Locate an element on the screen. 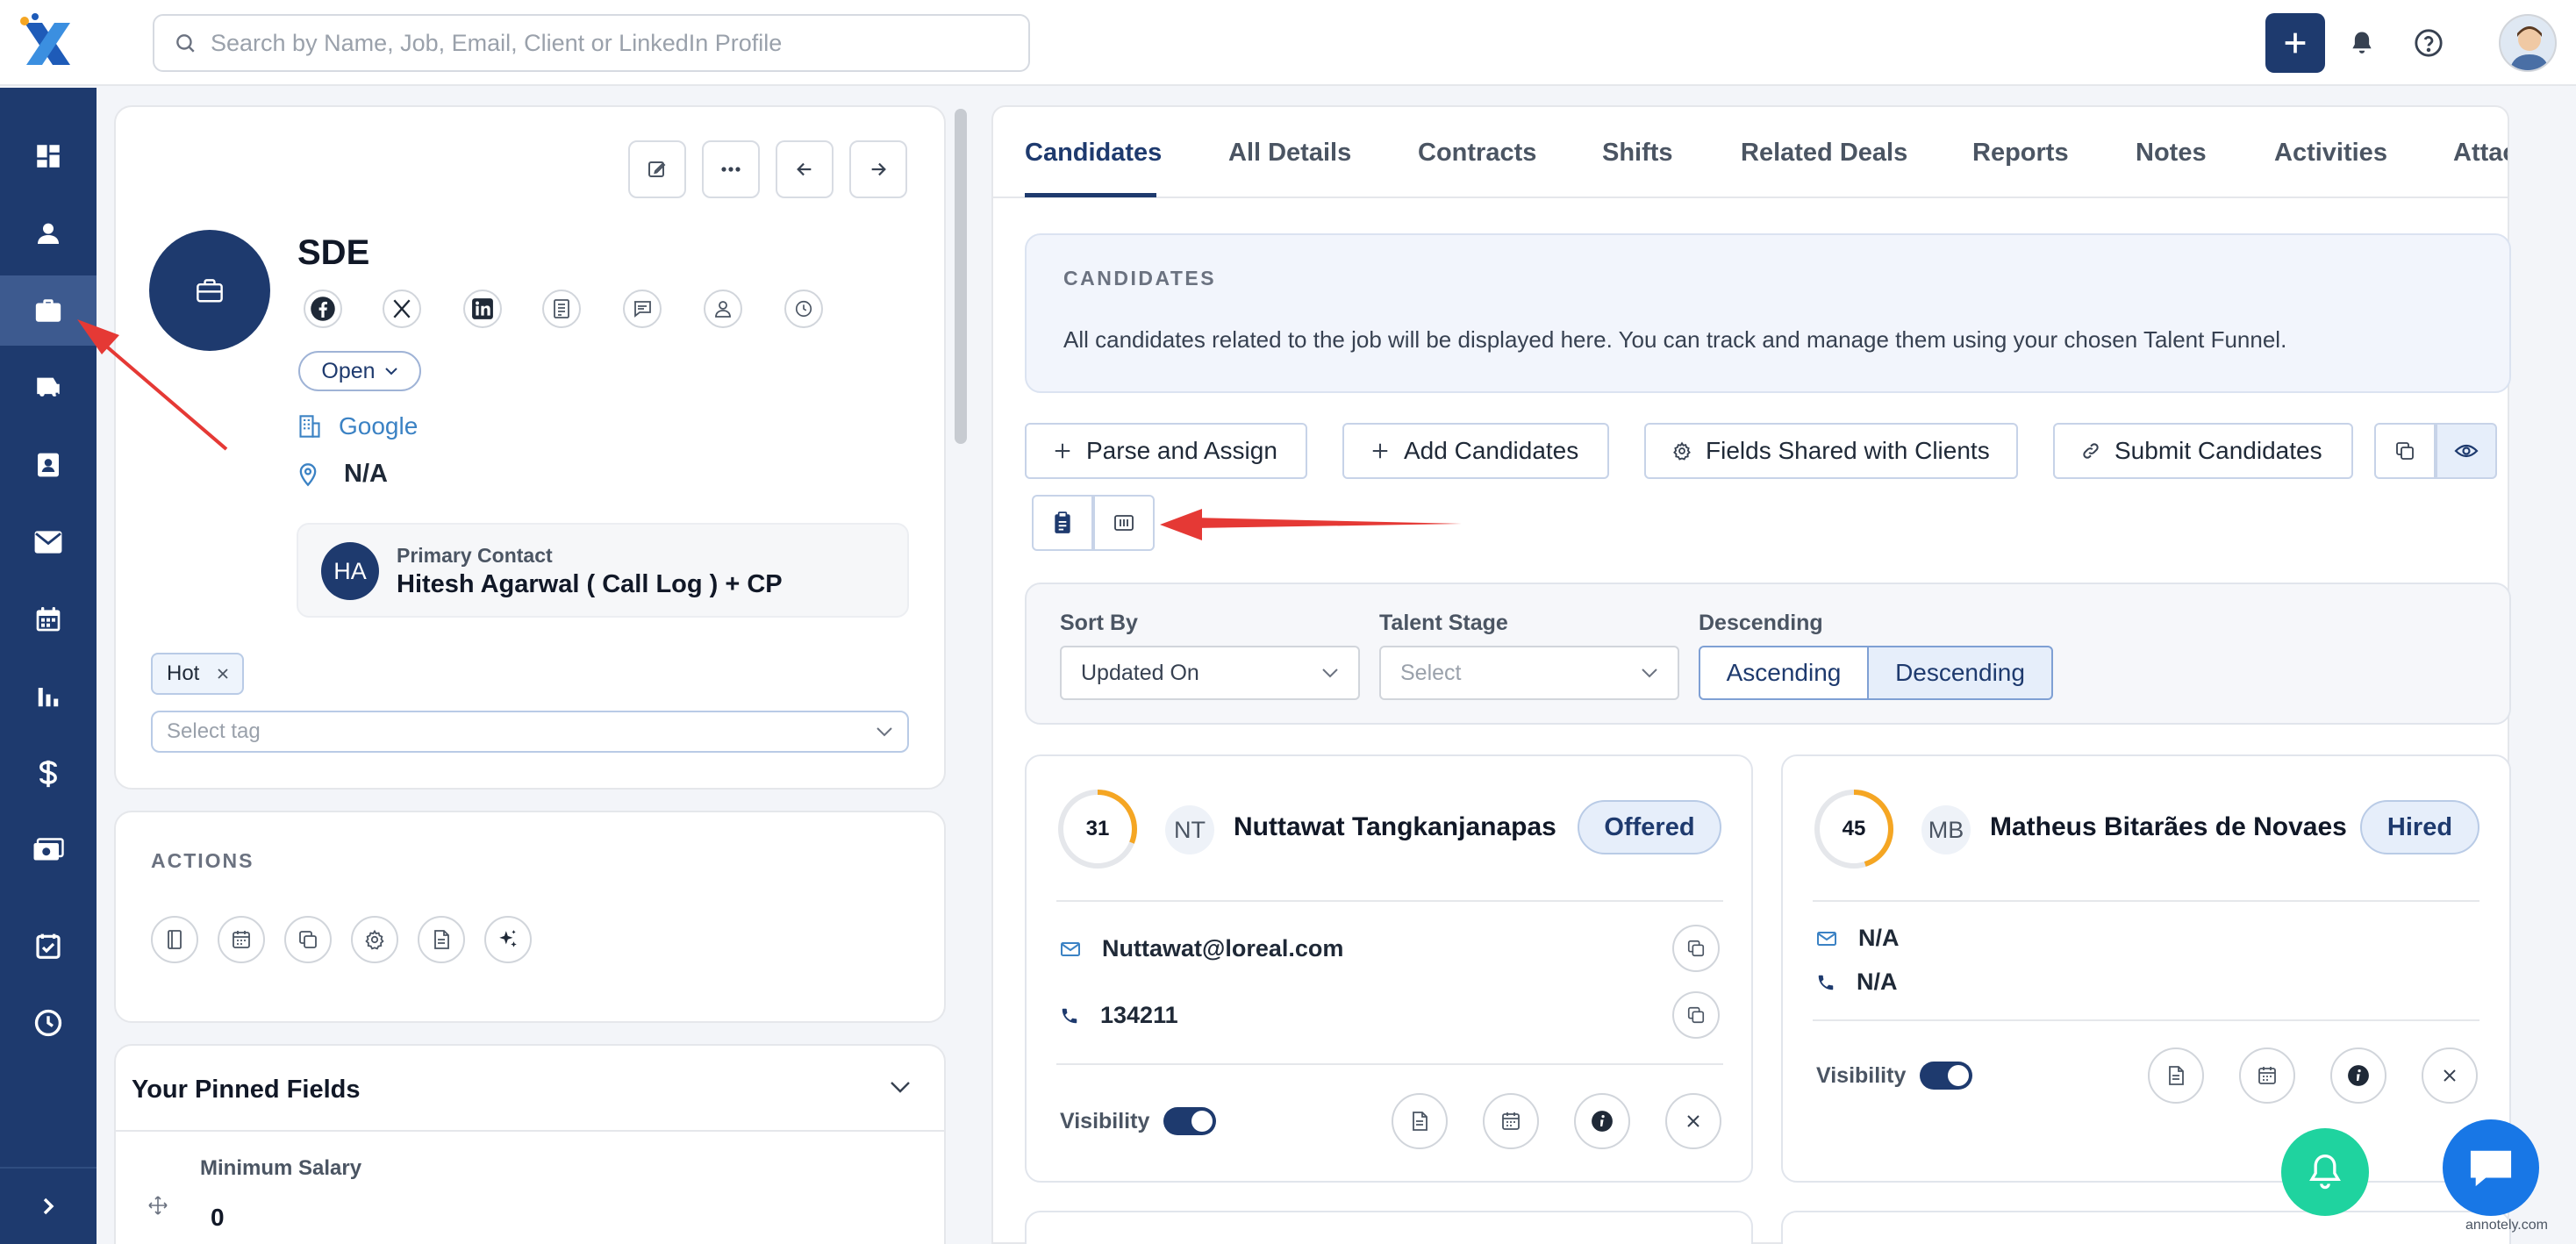 The width and height of the screenshot is (2576, 1244). ascending-toggle: Ascending is located at coordinates (1784, 673).